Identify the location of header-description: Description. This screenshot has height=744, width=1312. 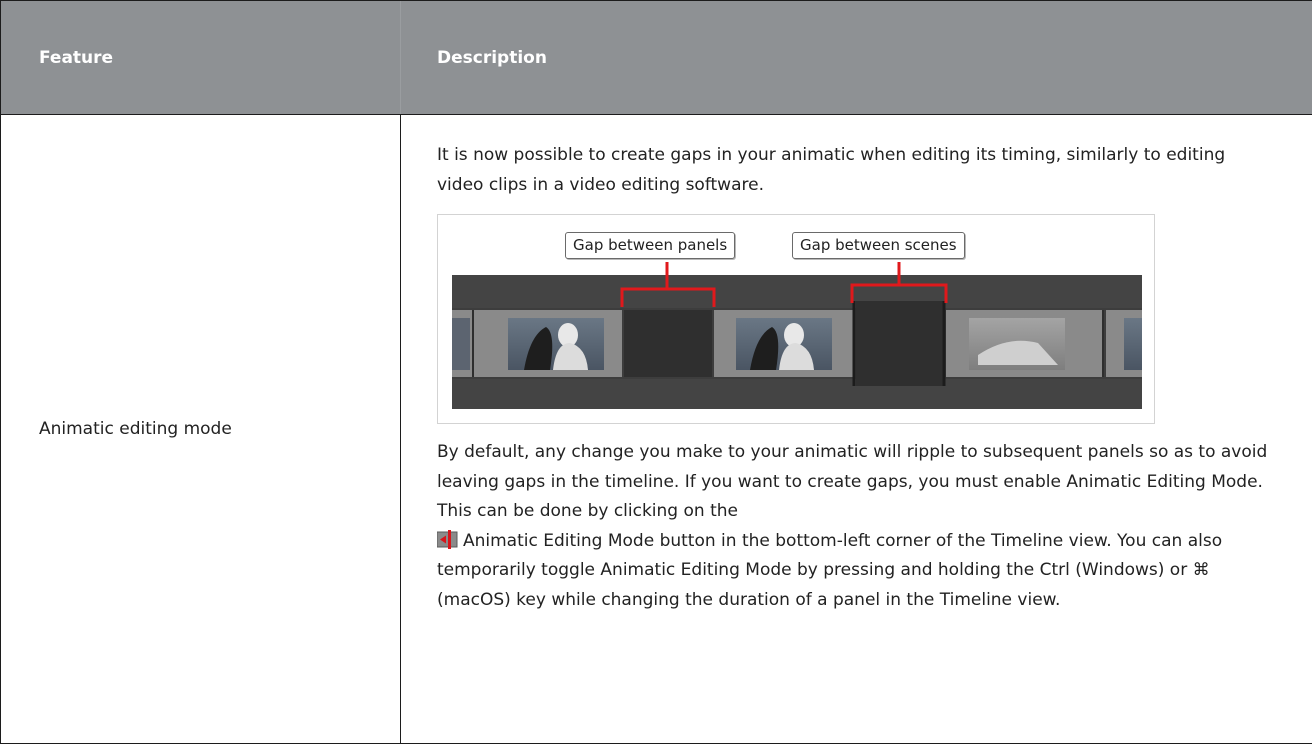
(856, 58).